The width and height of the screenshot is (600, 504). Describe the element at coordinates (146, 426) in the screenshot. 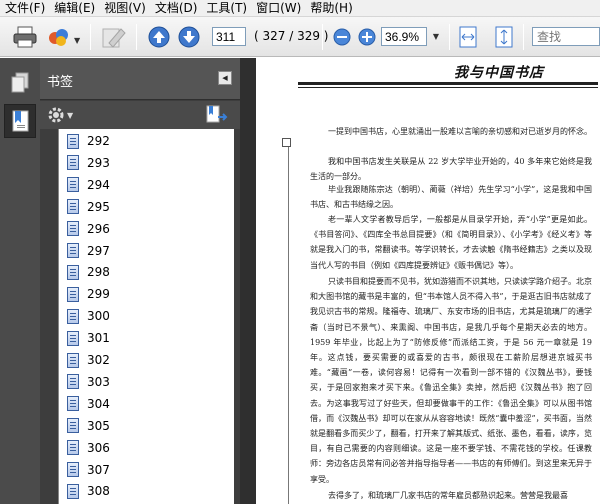

I see `bookmark-item: 305` at that location.